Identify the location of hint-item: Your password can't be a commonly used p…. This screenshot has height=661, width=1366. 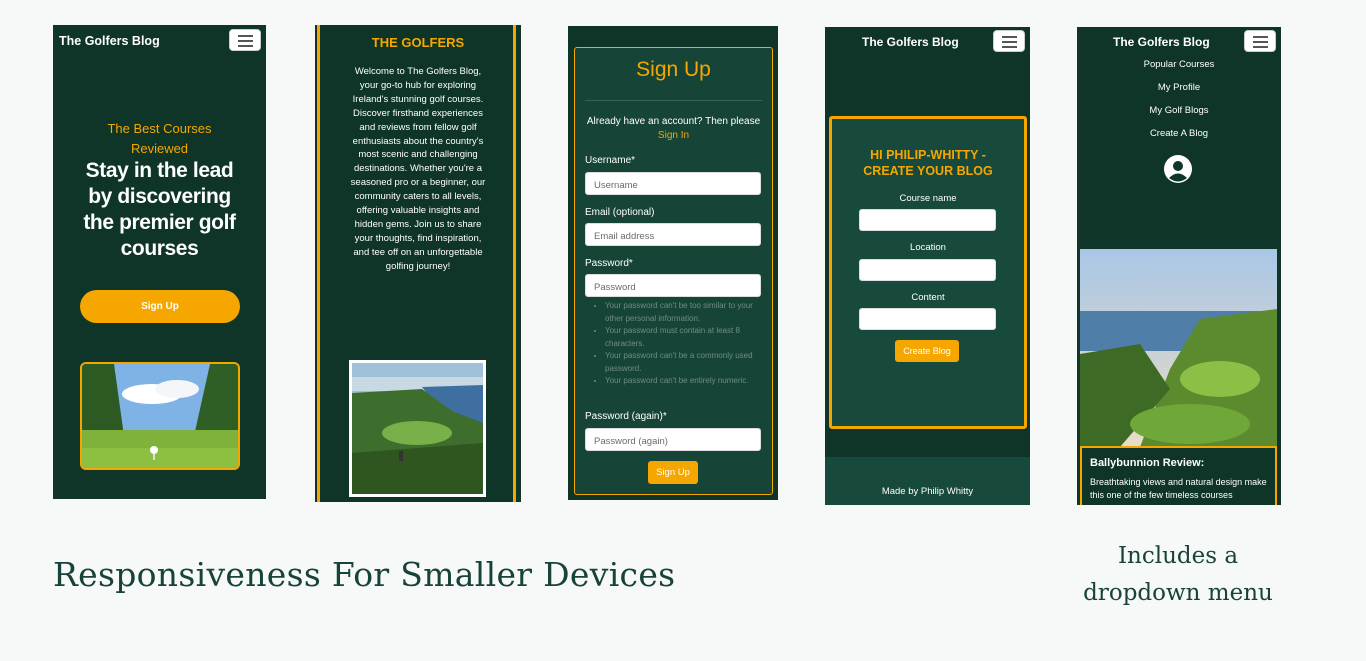
(689, 362).